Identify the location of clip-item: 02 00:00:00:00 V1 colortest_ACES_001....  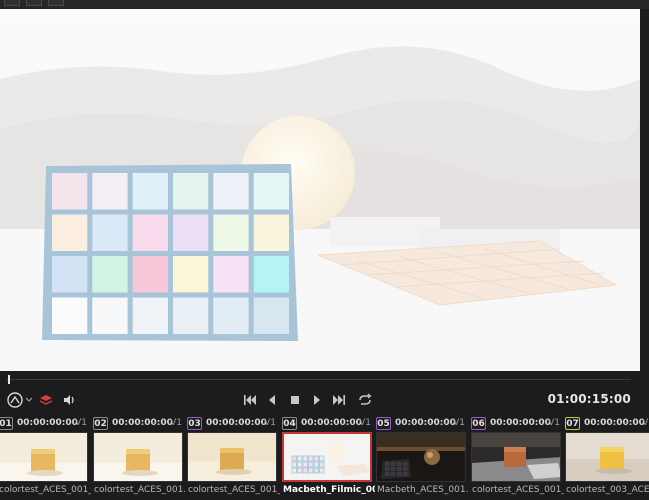
(139, 456).